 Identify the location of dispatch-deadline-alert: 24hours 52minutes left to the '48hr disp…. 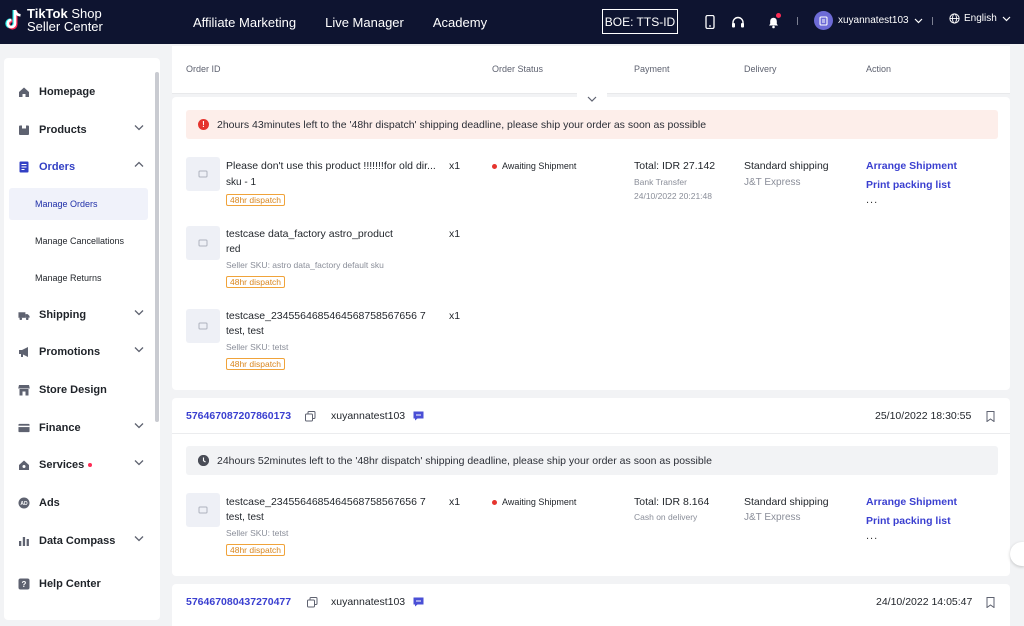
(592, 460).